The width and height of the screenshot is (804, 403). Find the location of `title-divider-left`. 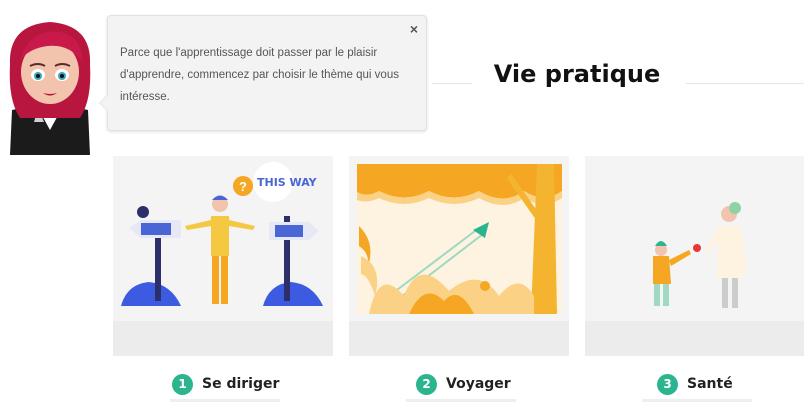

title-divider-left is located at coordinates (452, 83).